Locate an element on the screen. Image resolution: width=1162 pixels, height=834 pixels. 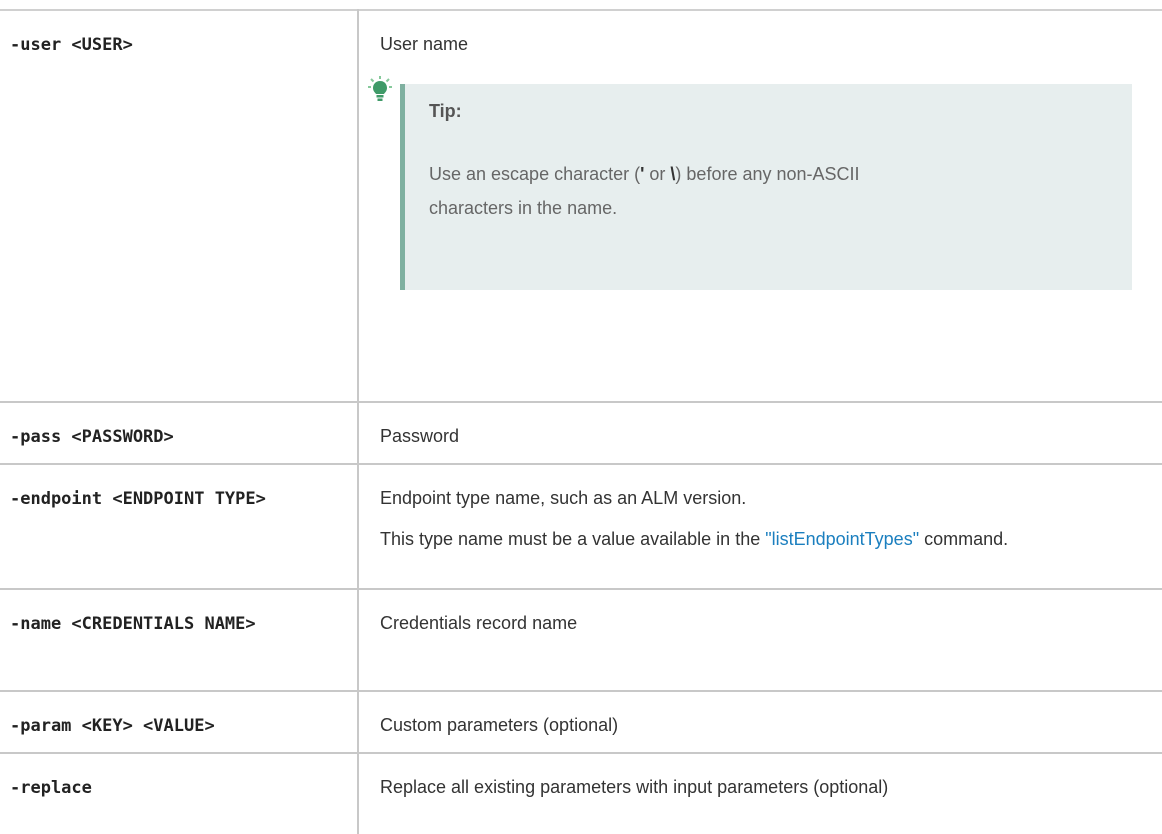
param-name: -user <USER> is located at coordinates (71, 45).